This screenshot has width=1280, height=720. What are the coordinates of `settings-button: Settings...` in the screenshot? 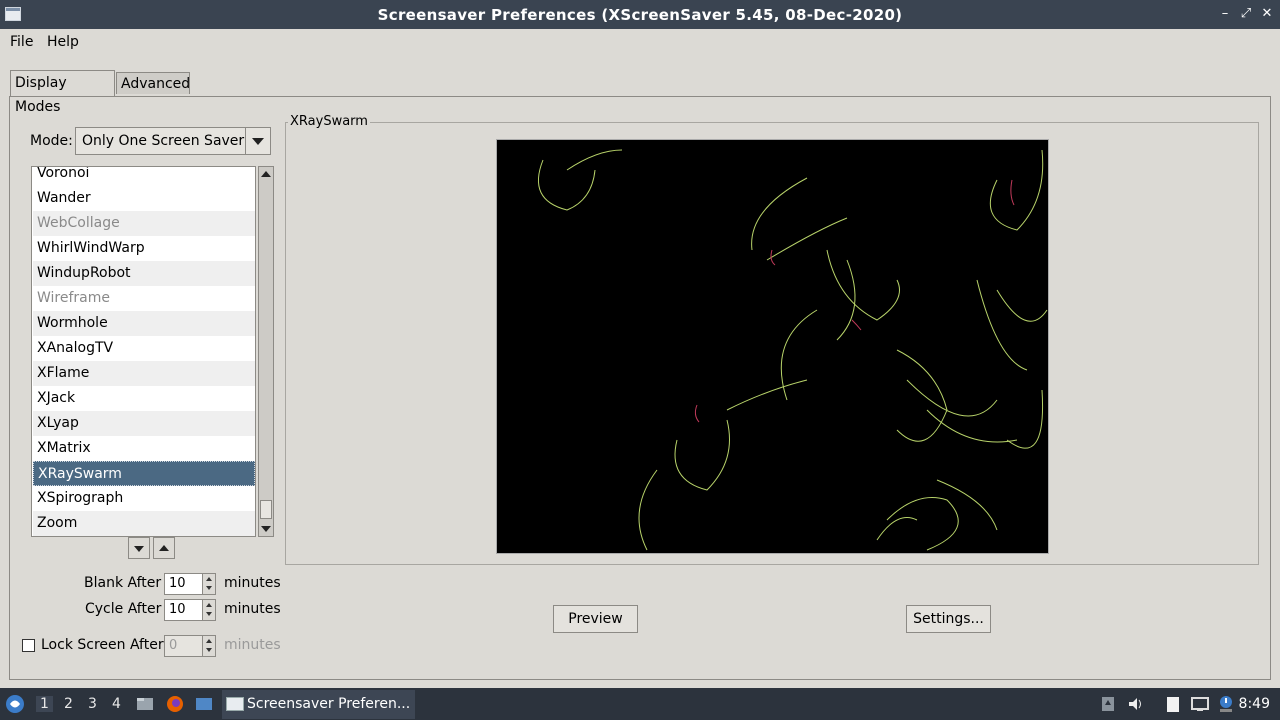 It's located at (948, 619).